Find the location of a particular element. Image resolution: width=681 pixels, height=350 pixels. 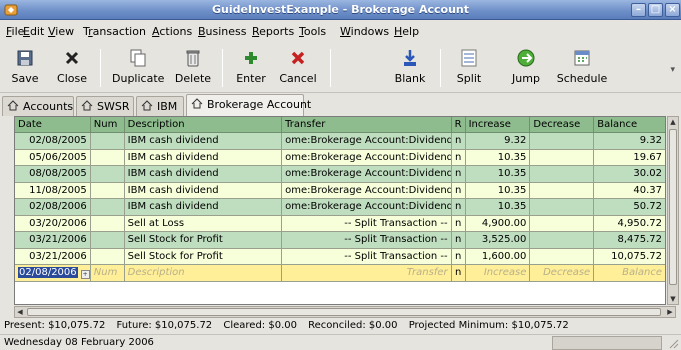

minimize-button: – is located at coordinates (638, 10).